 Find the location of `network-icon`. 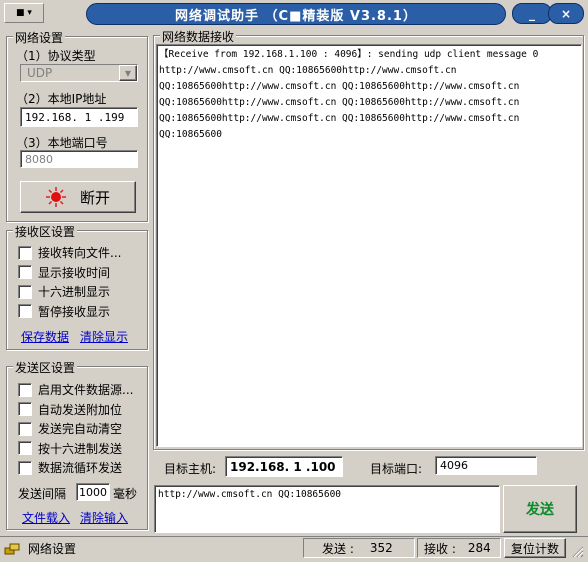

network-icon is located at coordinates (12, 548).